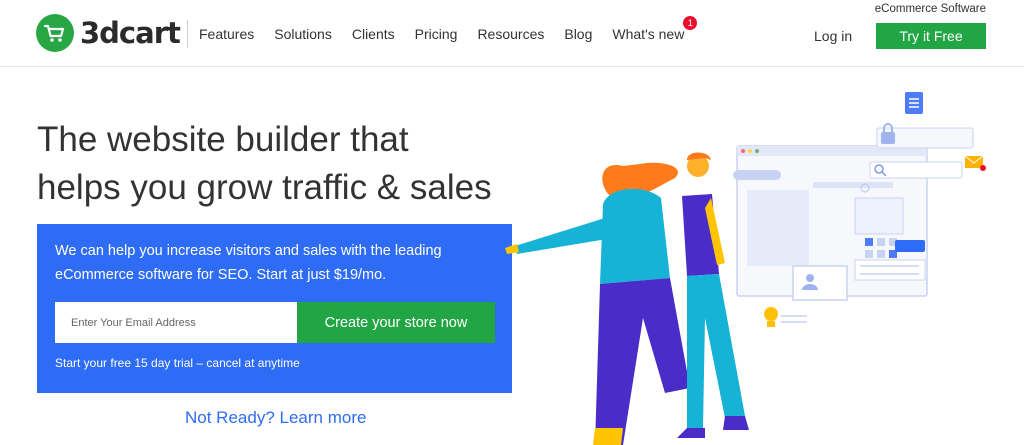 This screenshot has width=1024, height=445. I want to click on nav-item-whats-new-label: What's new, so click(648, 34).